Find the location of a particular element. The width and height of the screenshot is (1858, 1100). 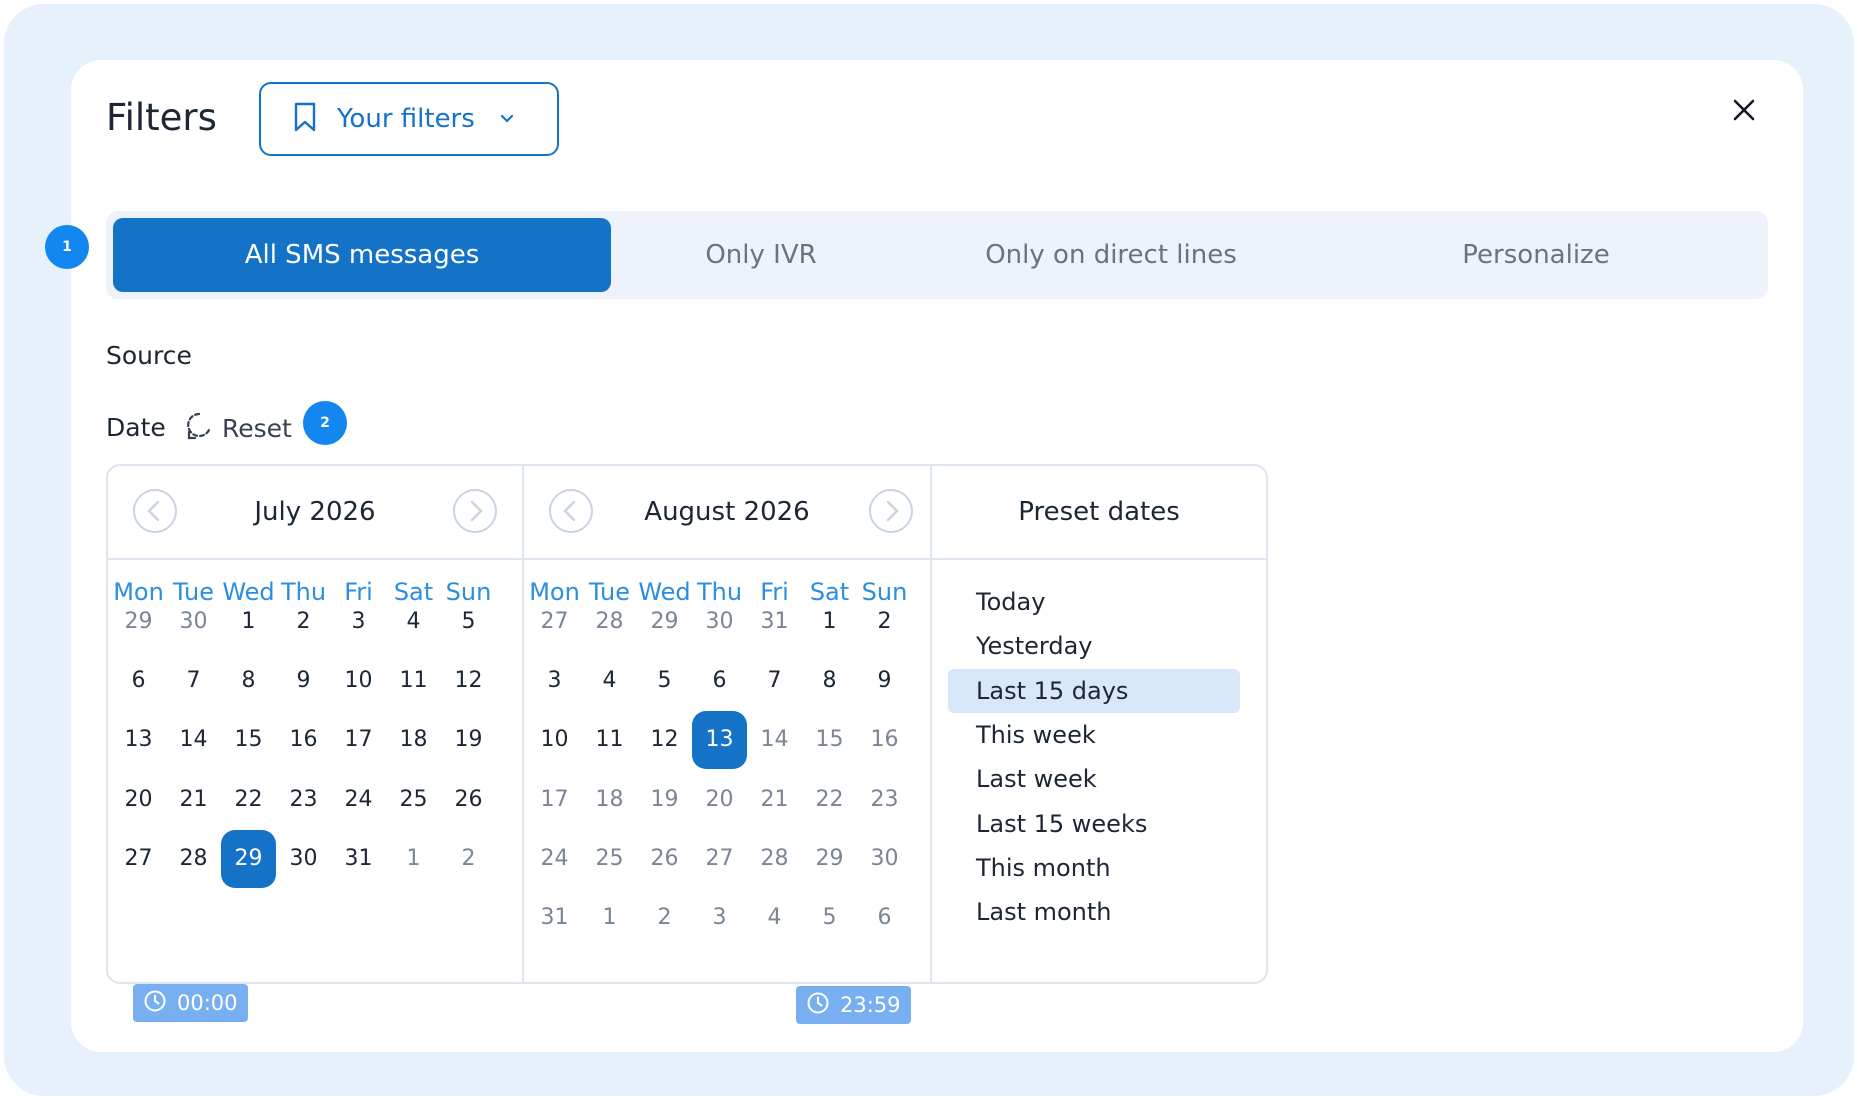

tab-only-ivr: Only IVR is located at coordinates (761, 255).